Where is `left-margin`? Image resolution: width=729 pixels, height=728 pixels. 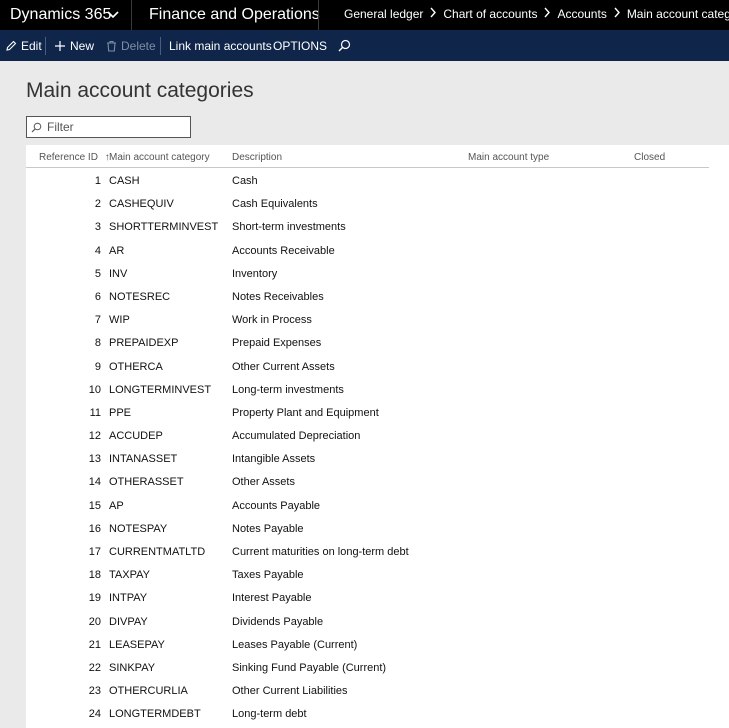
left-margin is located at coordinates (13, 394).